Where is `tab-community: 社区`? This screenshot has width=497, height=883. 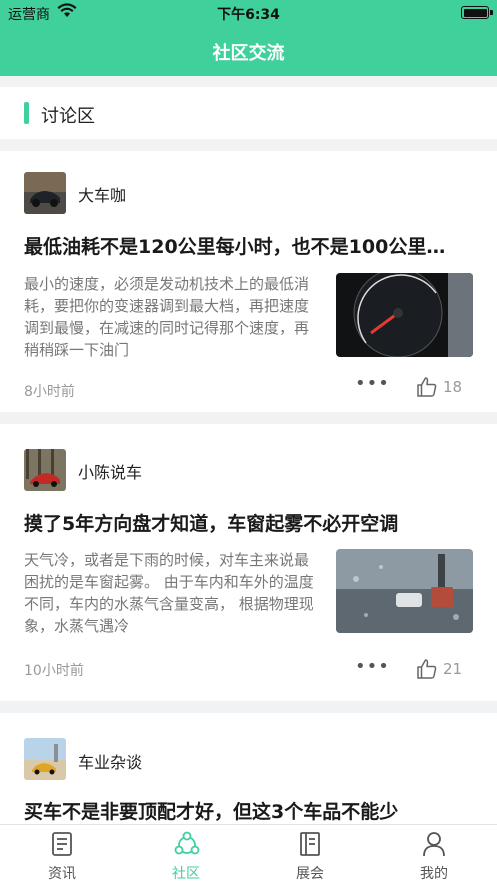
tab-community: 社区 is located at coordinates (186, 854).